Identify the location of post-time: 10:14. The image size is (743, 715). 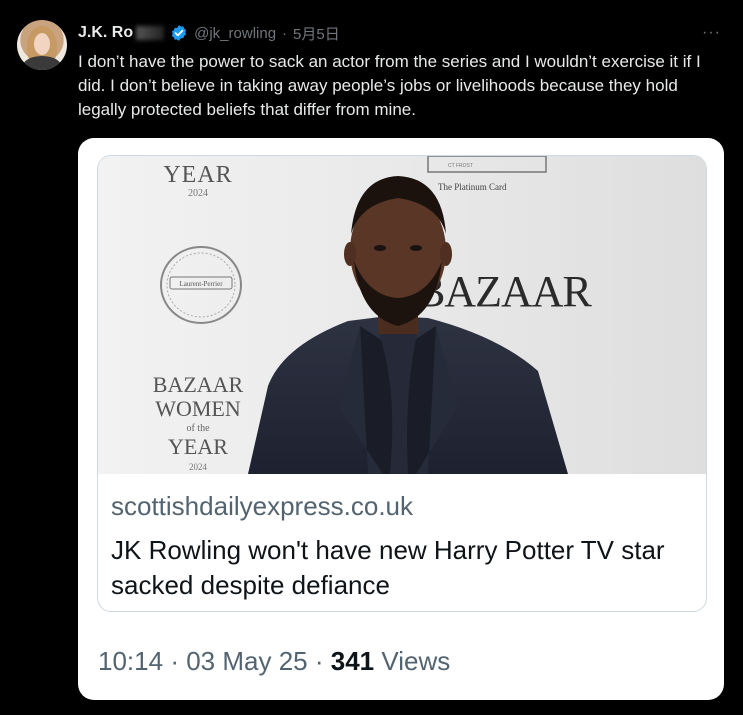
(130, 661).